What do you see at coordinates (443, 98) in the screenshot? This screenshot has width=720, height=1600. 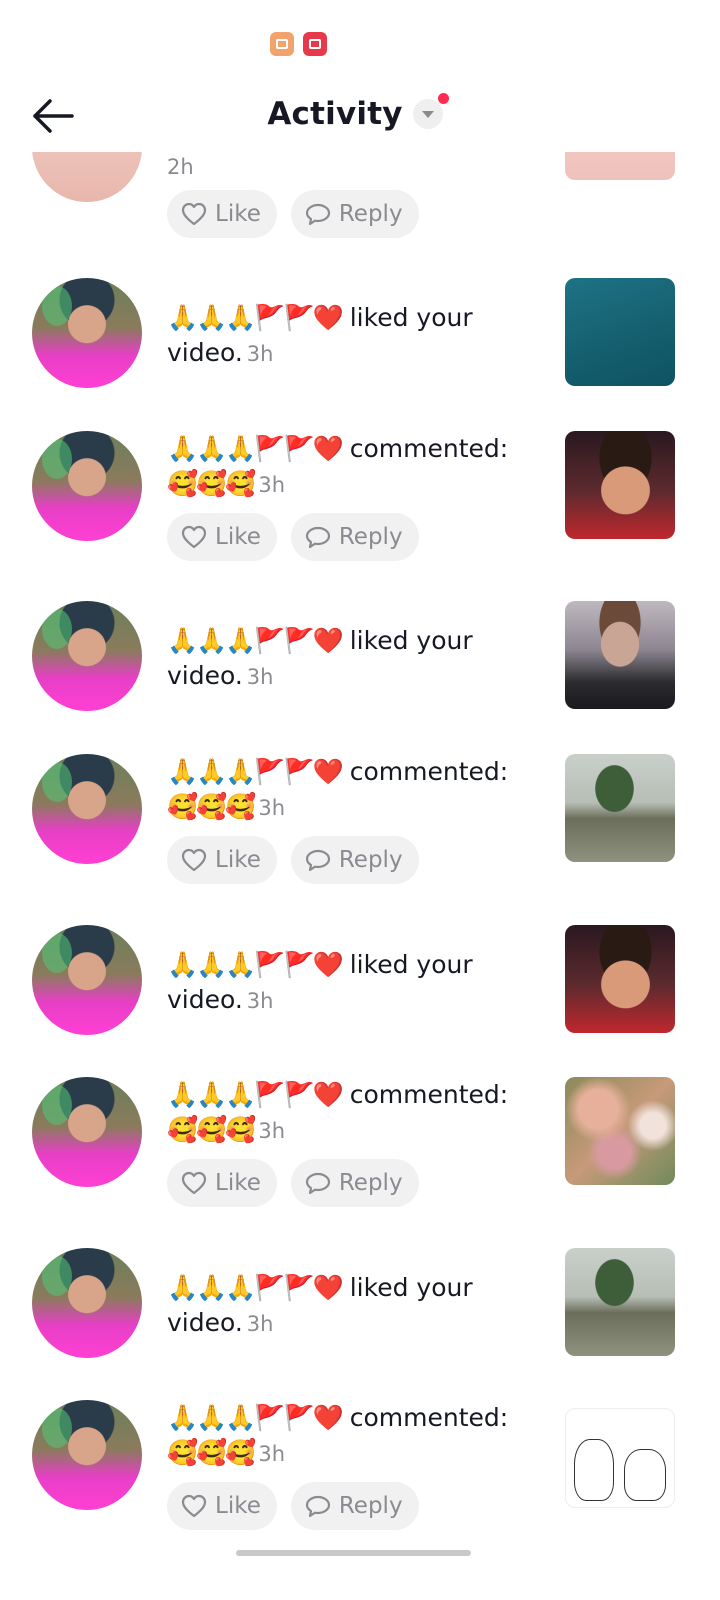 I see `notification-dot` at bounding box center [443, 98].